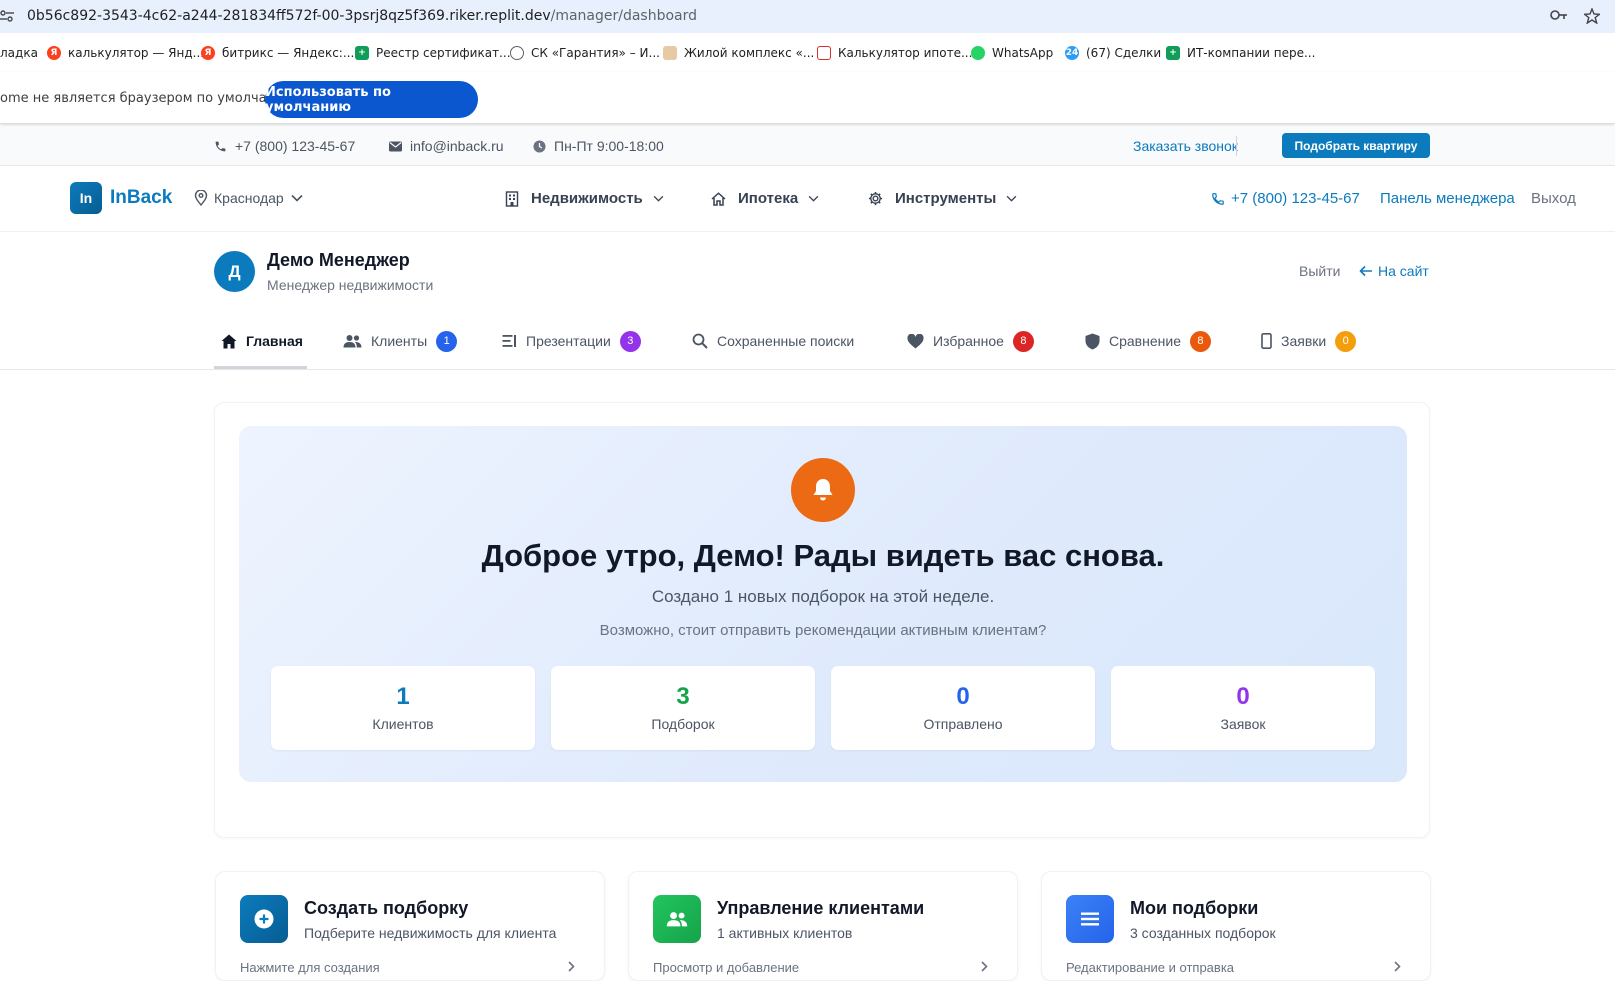 This screenshot has width=1615, height=981. I want to click on tab-label: Главная, so click(274, 341).